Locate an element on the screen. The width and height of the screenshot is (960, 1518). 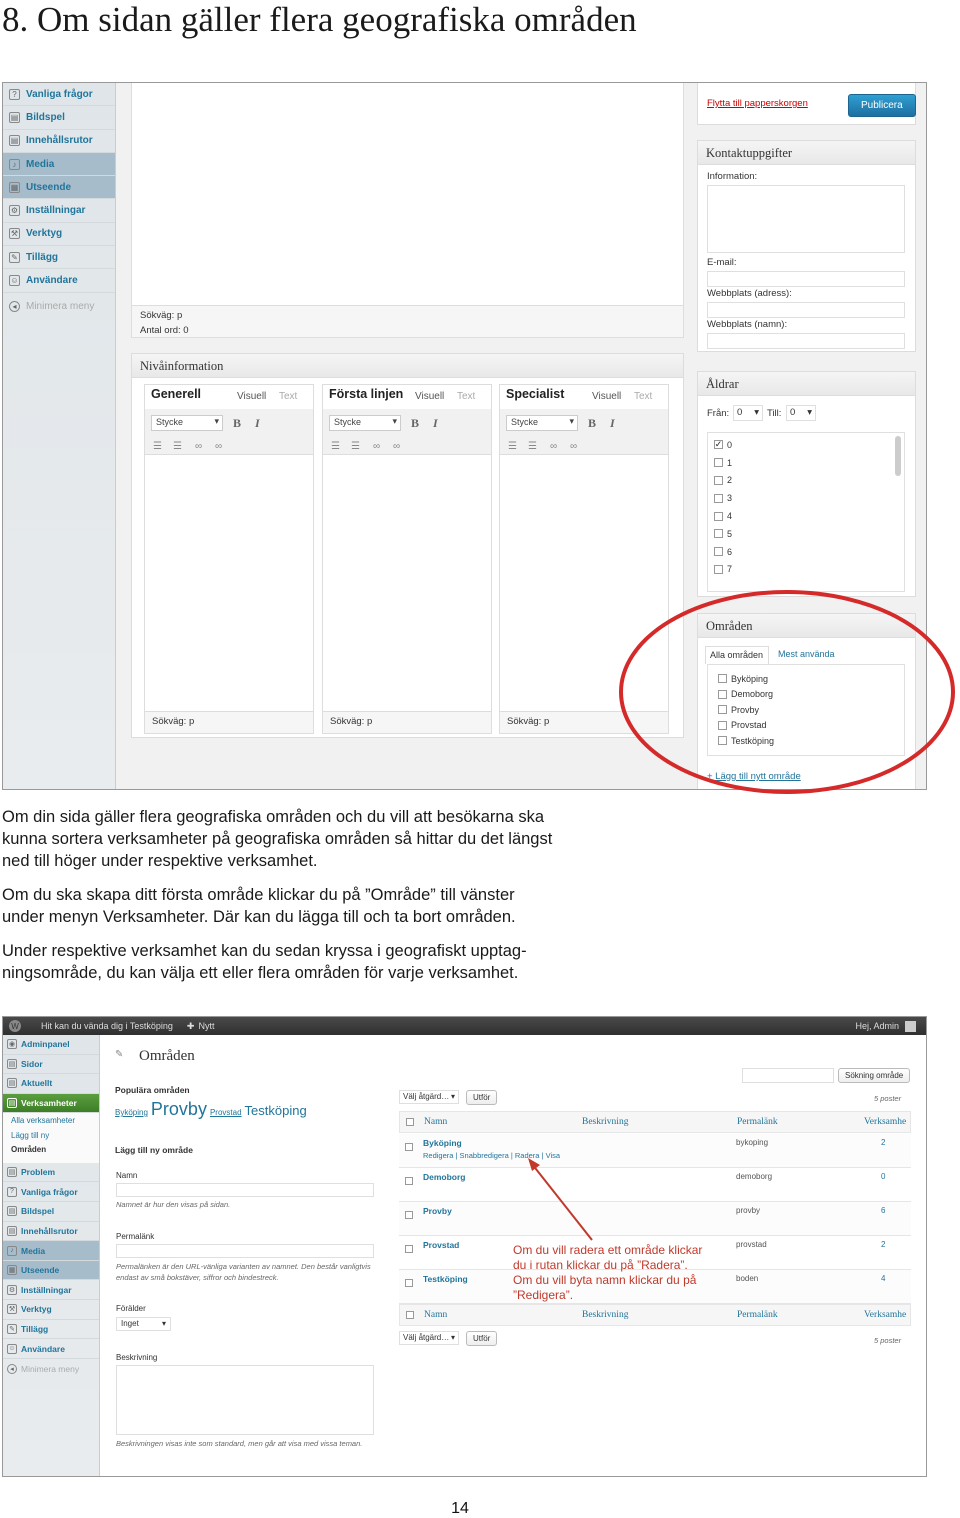
age-option: 1 is located at coordinates (806, 463).